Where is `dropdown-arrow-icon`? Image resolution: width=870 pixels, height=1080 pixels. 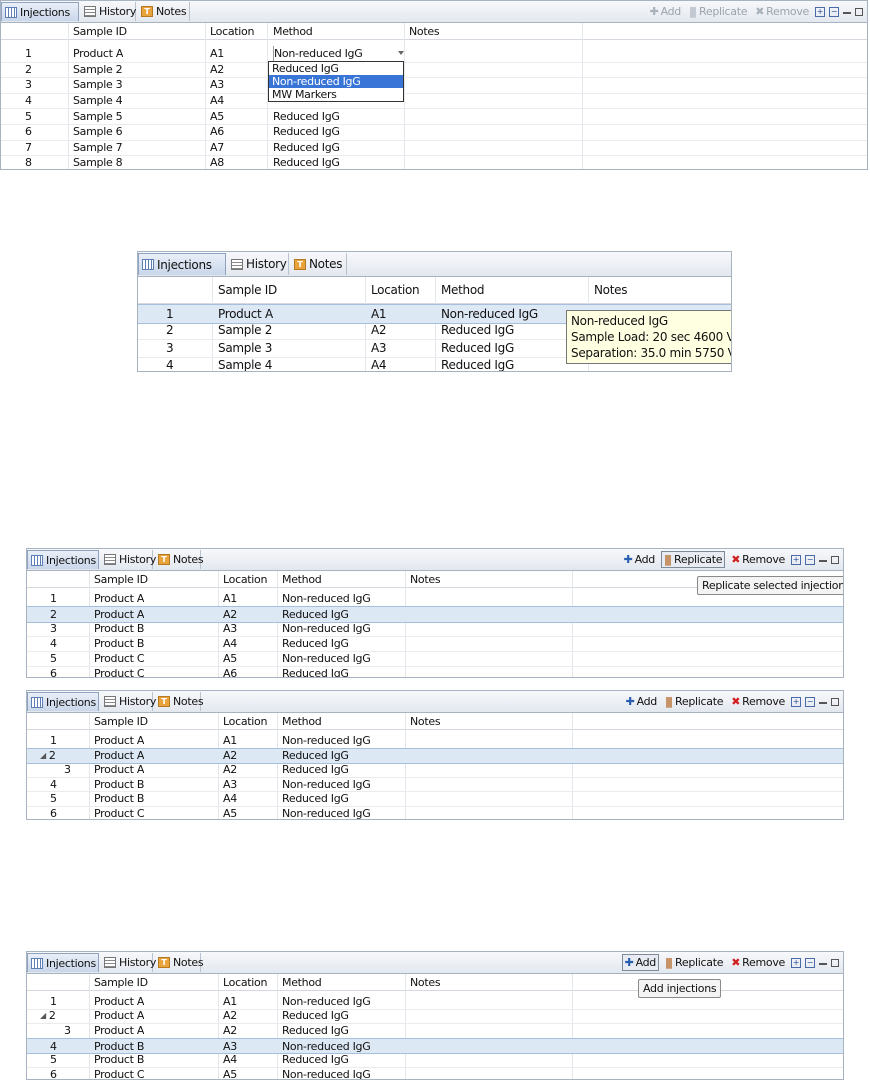 dropdown-arrow-icon is located at coordinates (401, 53).